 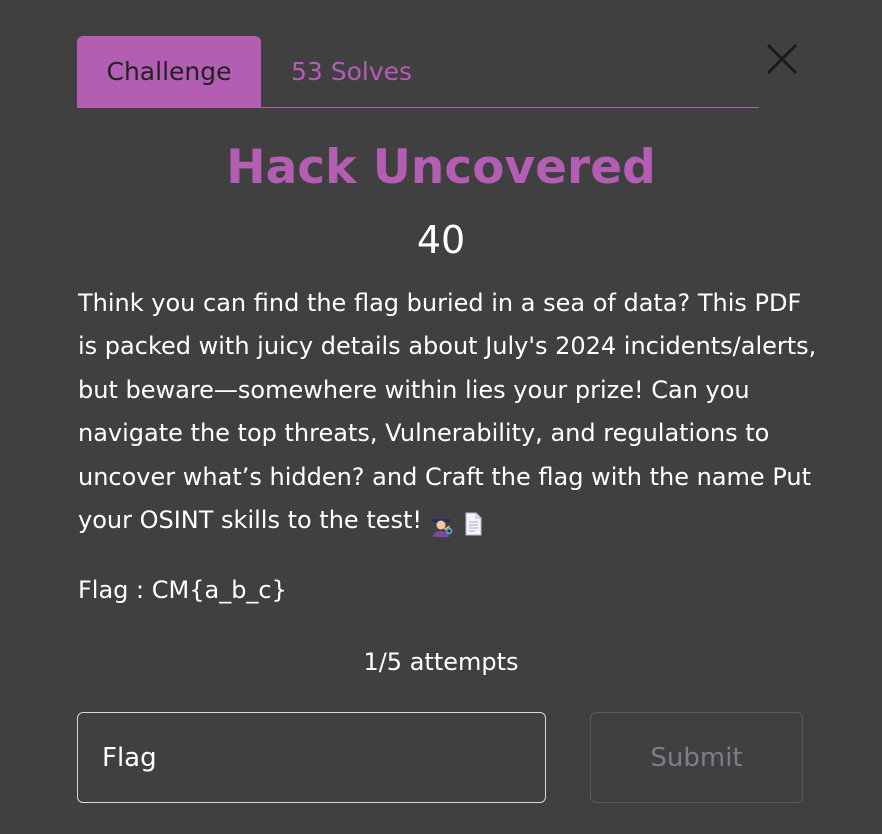 I want to click on submit-button: Submit, so click(x=696, y=757).